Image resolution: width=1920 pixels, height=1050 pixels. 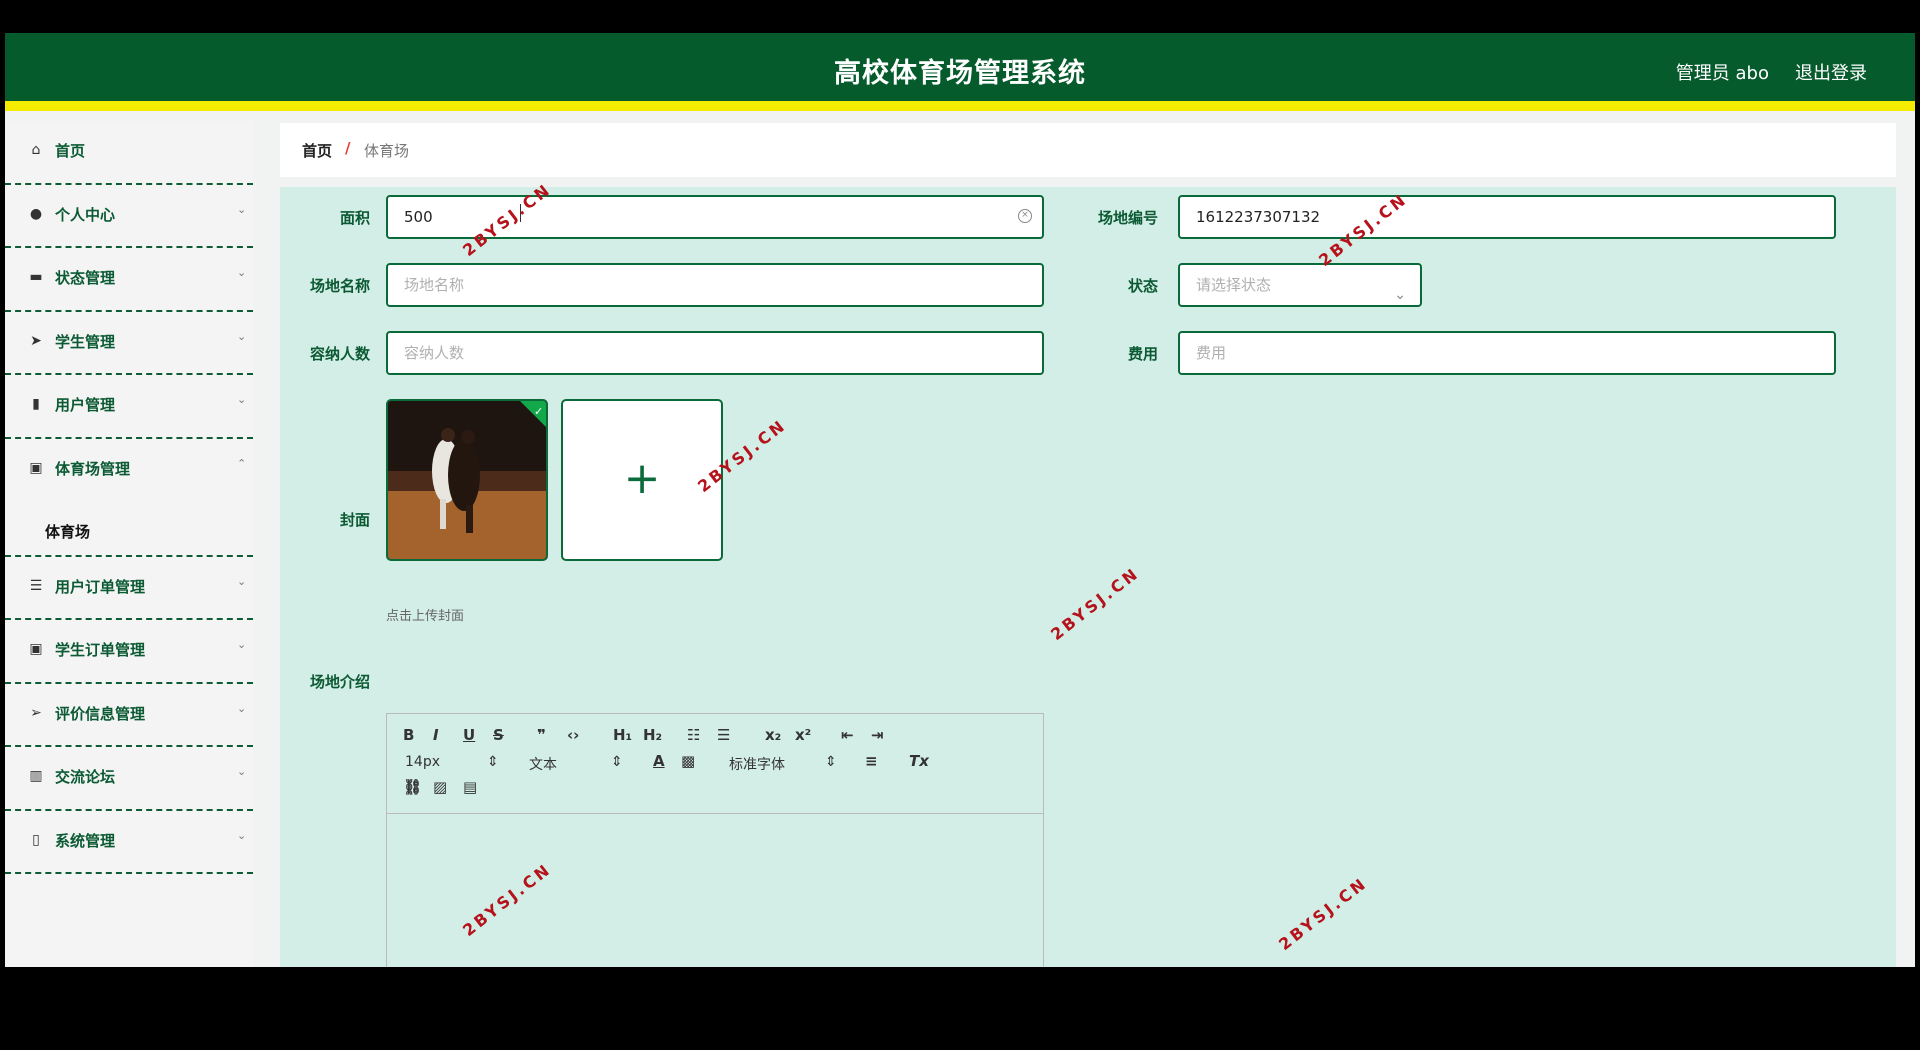 What do you see at coordinates (129, 280) in the screenshot?
I see `sidebar-item-status: ▬ 状态管理 ⌄` at bounding box center [129, 280].